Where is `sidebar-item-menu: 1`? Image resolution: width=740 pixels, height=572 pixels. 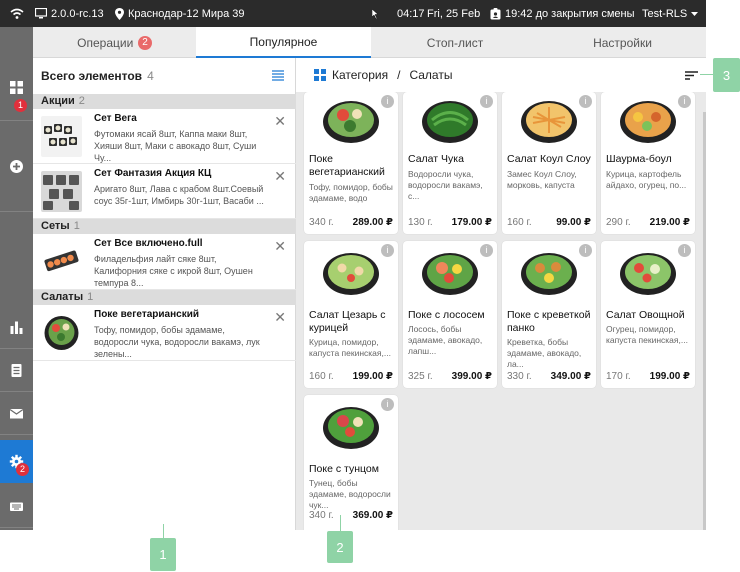 sidebar-item-menu: 1 is located at coordinates (16, 87).